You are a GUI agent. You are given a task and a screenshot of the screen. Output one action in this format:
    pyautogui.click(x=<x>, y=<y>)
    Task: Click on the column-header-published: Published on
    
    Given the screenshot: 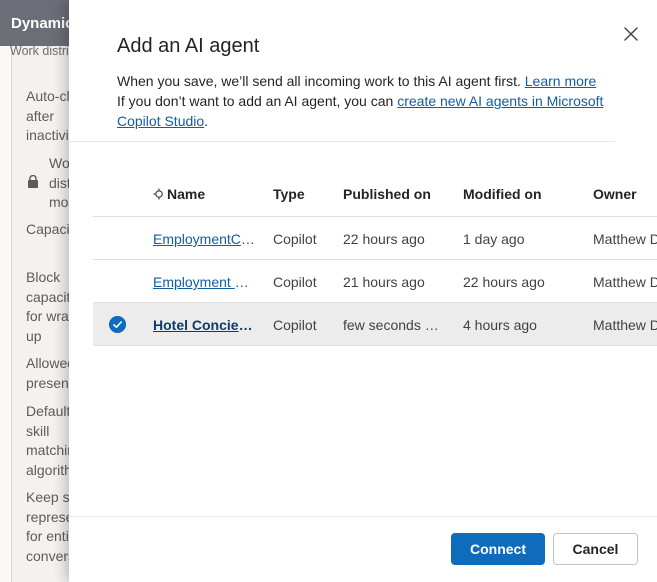 What is the action you would take?
    pyautogui.click(x=387, y=194)
    